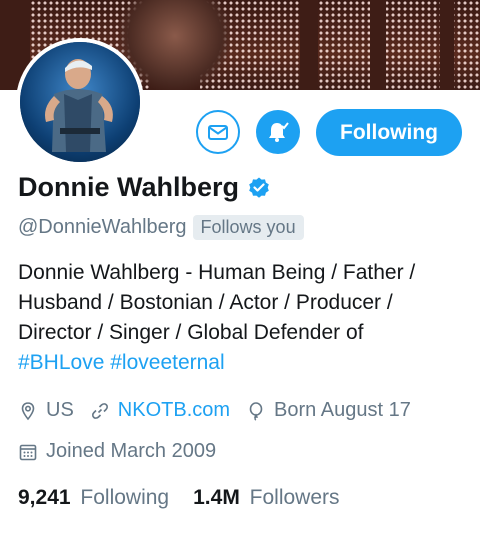  I want to click on following-count: 9,241, so click(44, 497).